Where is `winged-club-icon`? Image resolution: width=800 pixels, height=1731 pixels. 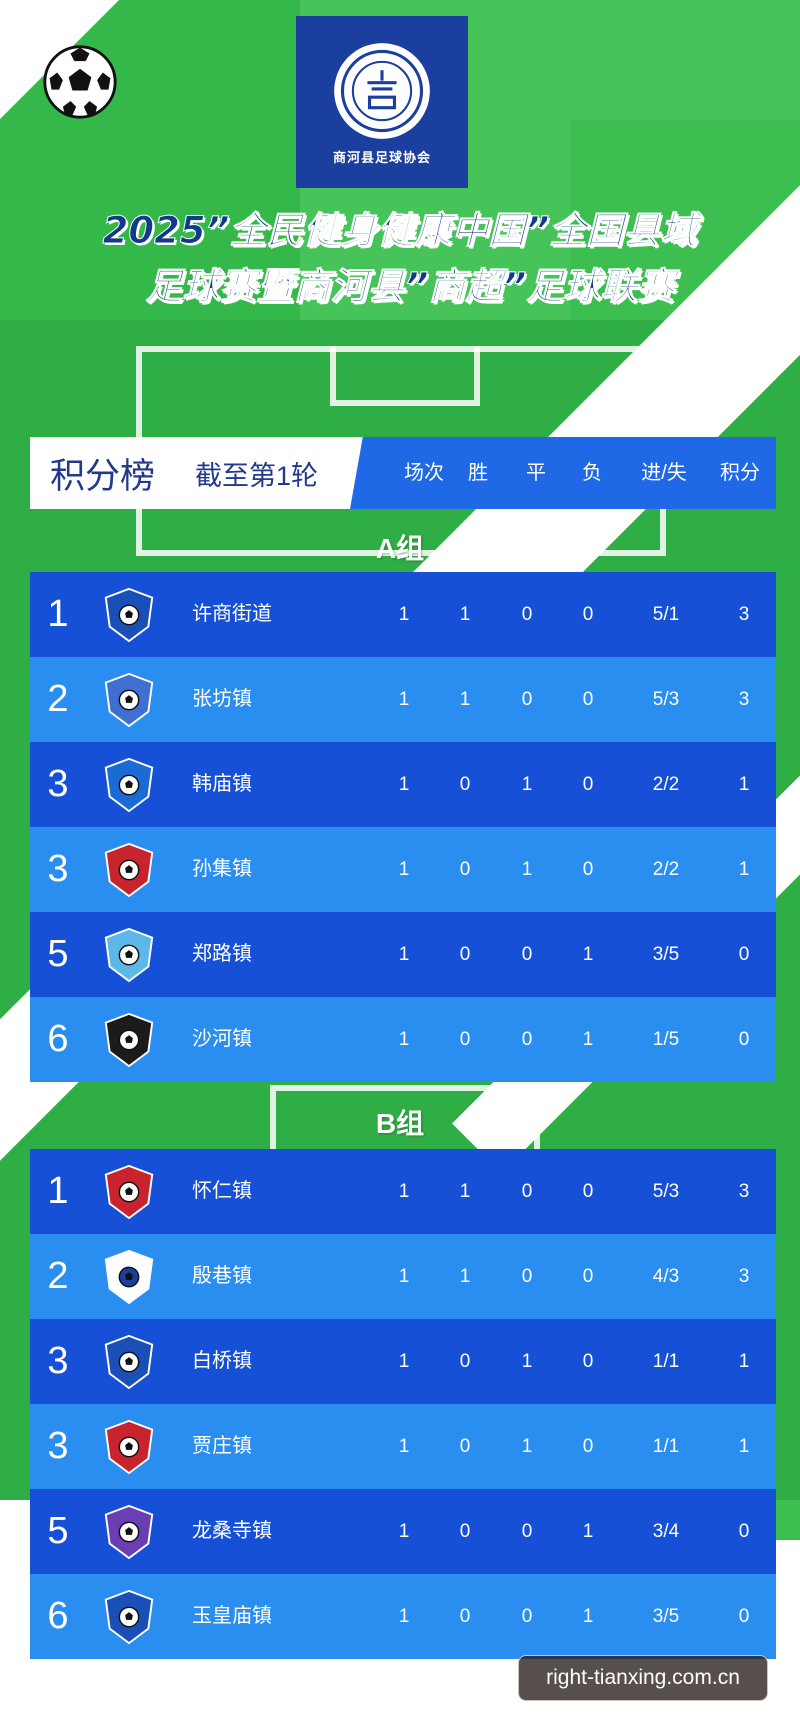
winged-club-icon is located at coordinates (129, 955).